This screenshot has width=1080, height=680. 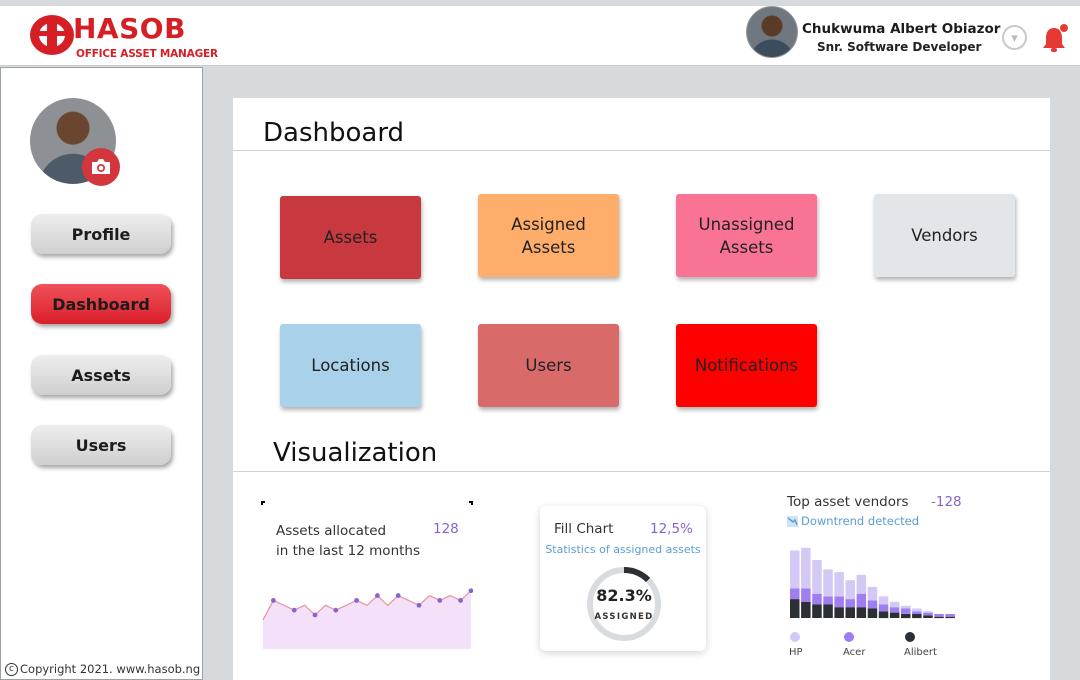 I want to click on bar-chart-plot: HP Acer Alibert, so click(x=872, y=602).